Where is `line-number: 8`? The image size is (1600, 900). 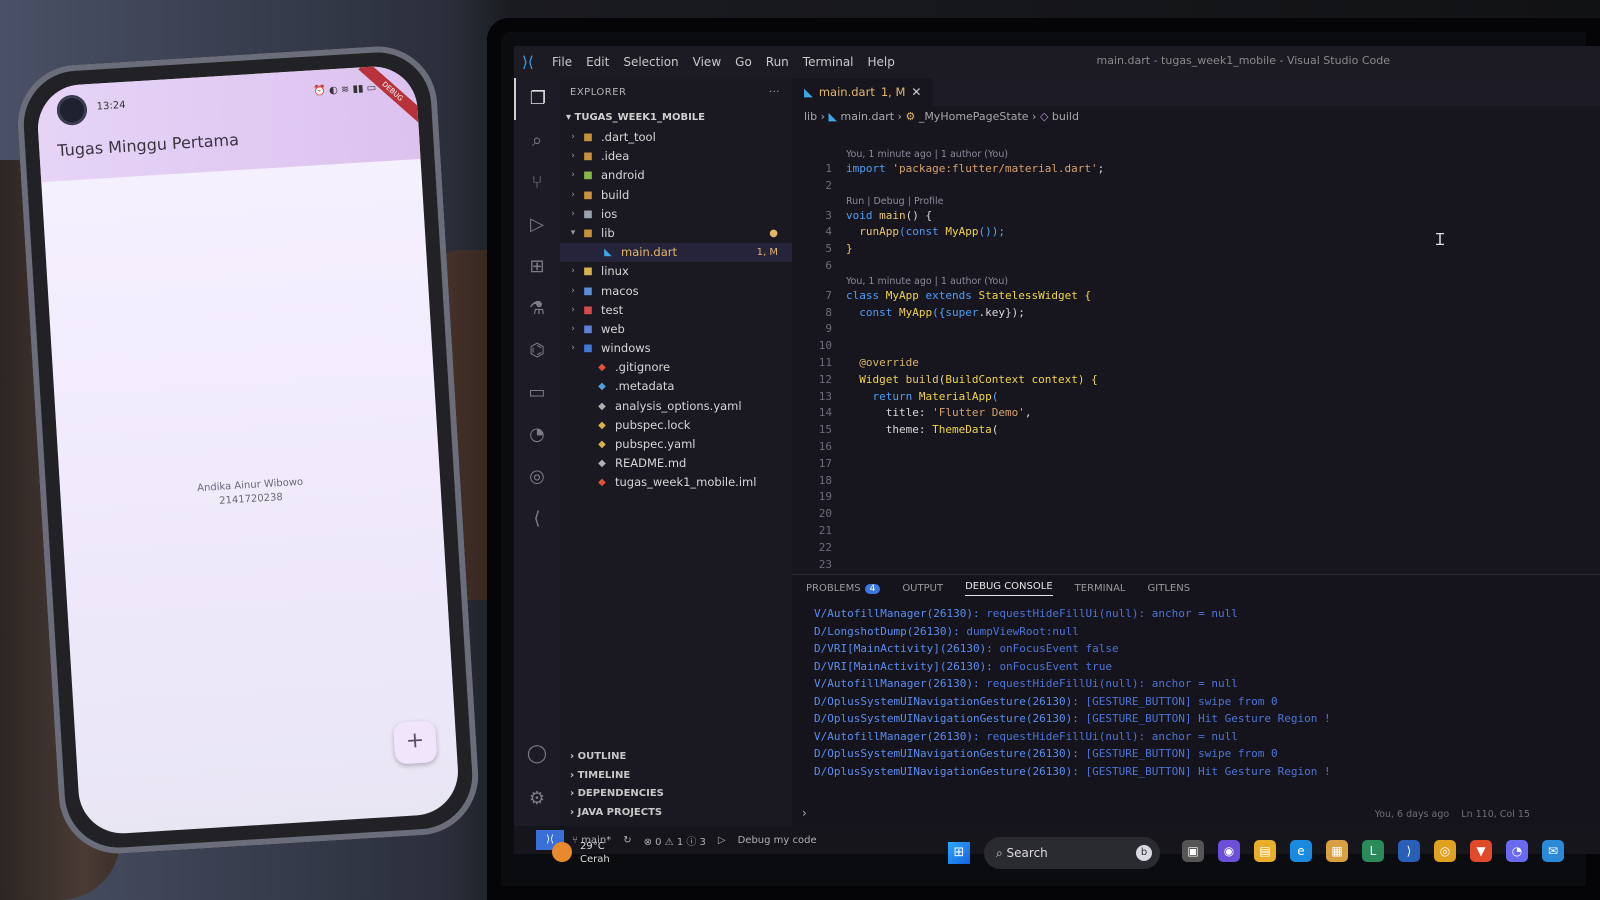
line-number: 8 is located at coordinates (828, 312).